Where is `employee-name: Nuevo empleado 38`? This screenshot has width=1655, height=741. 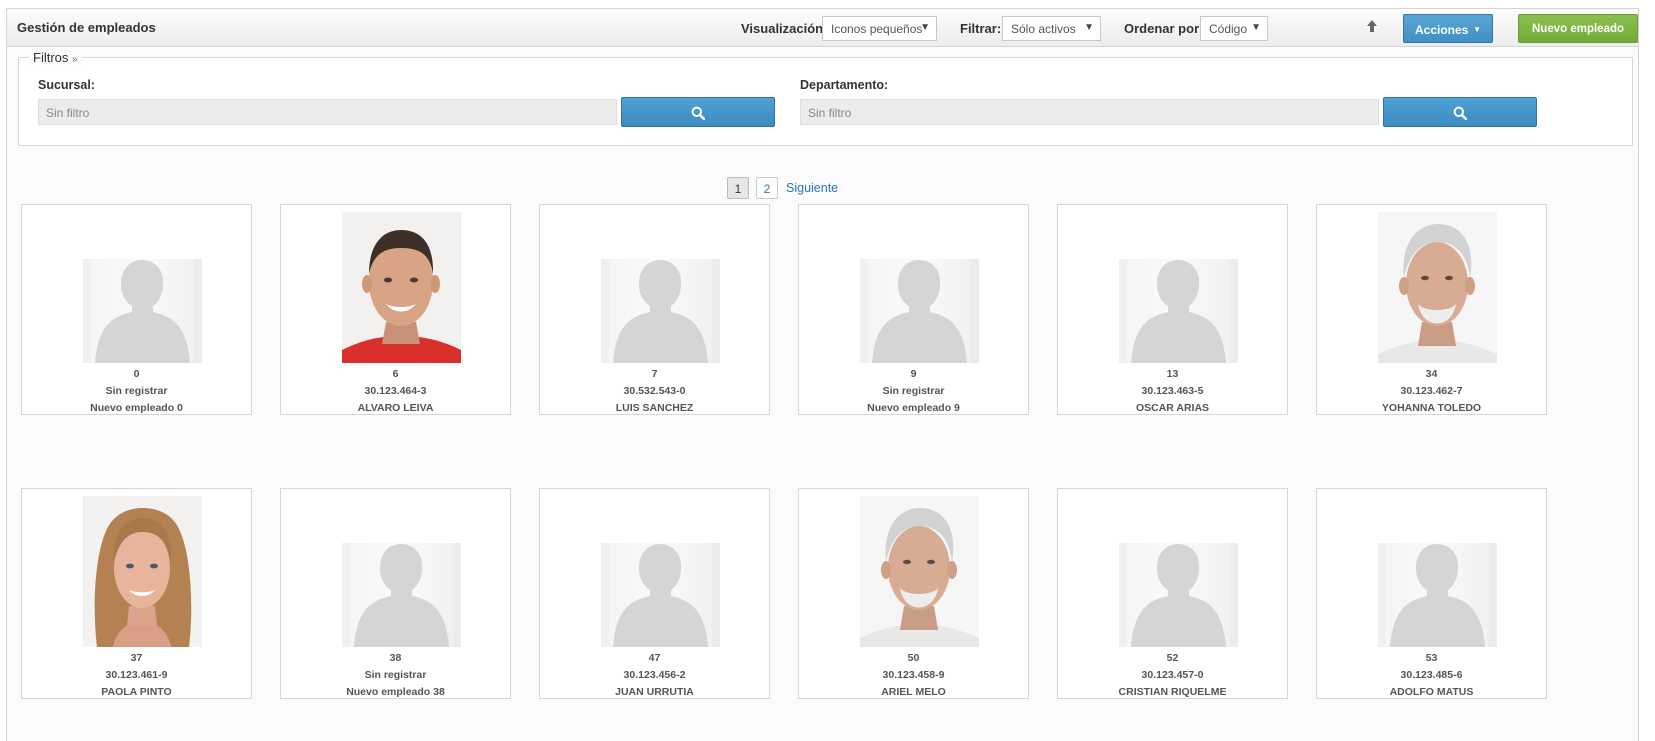 employee-name: Nuevo empleado 38 is located at coordinates (395, 692).